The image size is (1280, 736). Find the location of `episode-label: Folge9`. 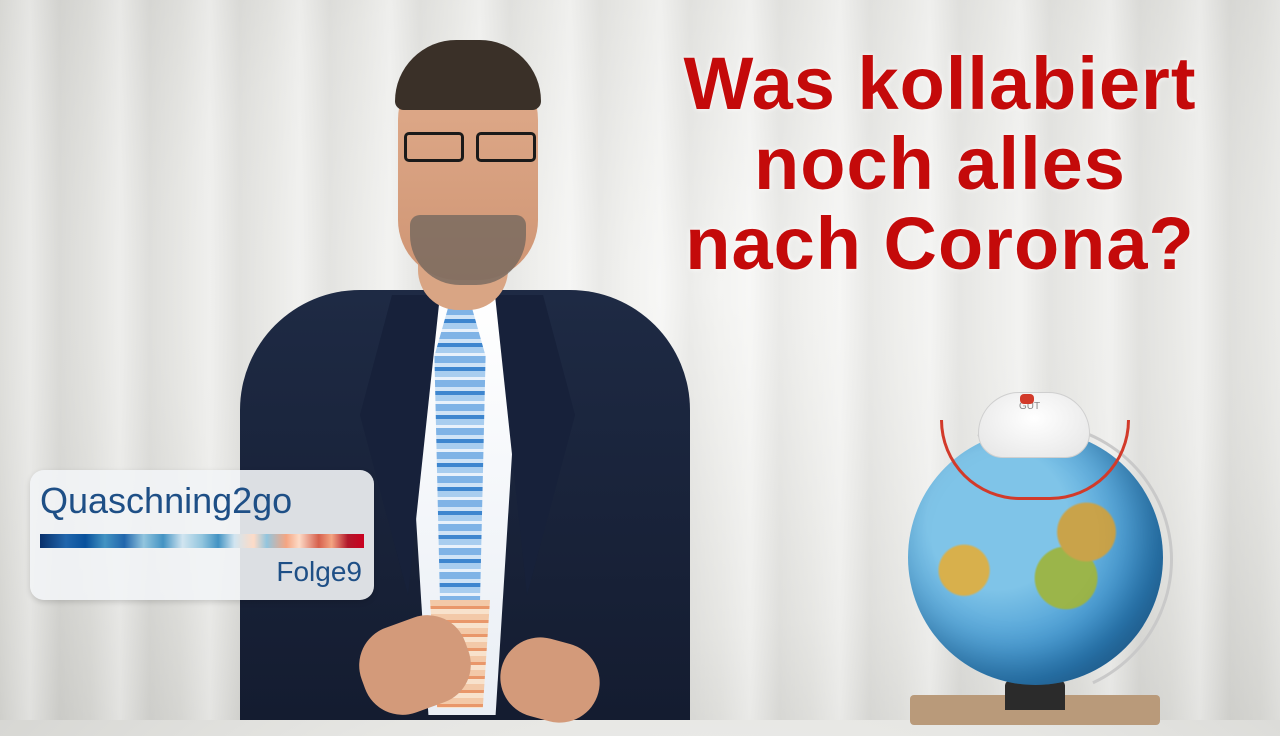

episode-label: Folge9 is located at coordinates (319, 571).